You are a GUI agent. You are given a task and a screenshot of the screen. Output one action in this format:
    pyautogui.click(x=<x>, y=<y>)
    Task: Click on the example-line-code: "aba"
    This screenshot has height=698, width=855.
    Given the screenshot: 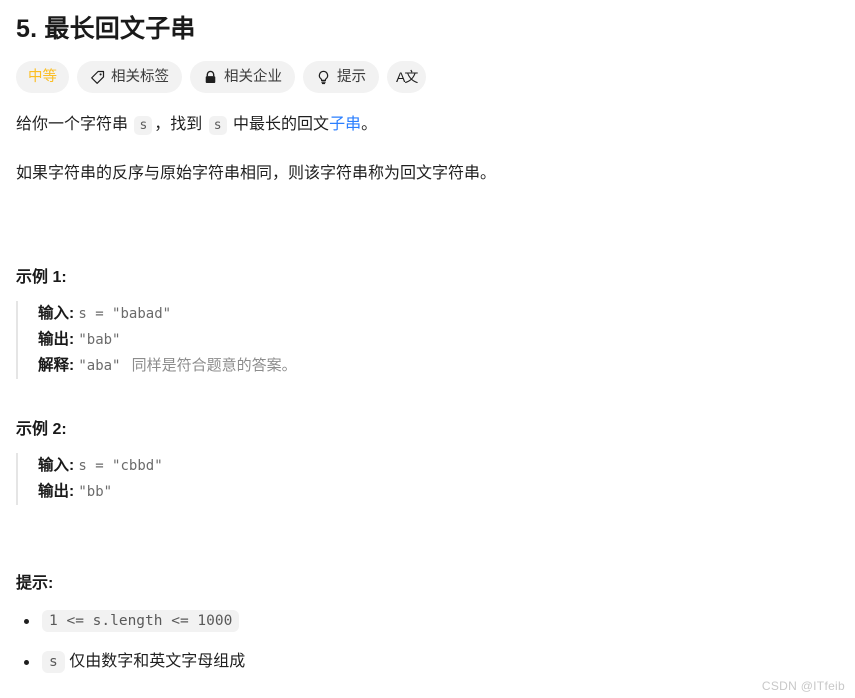 What is the action you would take?
    pyautogui.click(x=99, y=366)
    